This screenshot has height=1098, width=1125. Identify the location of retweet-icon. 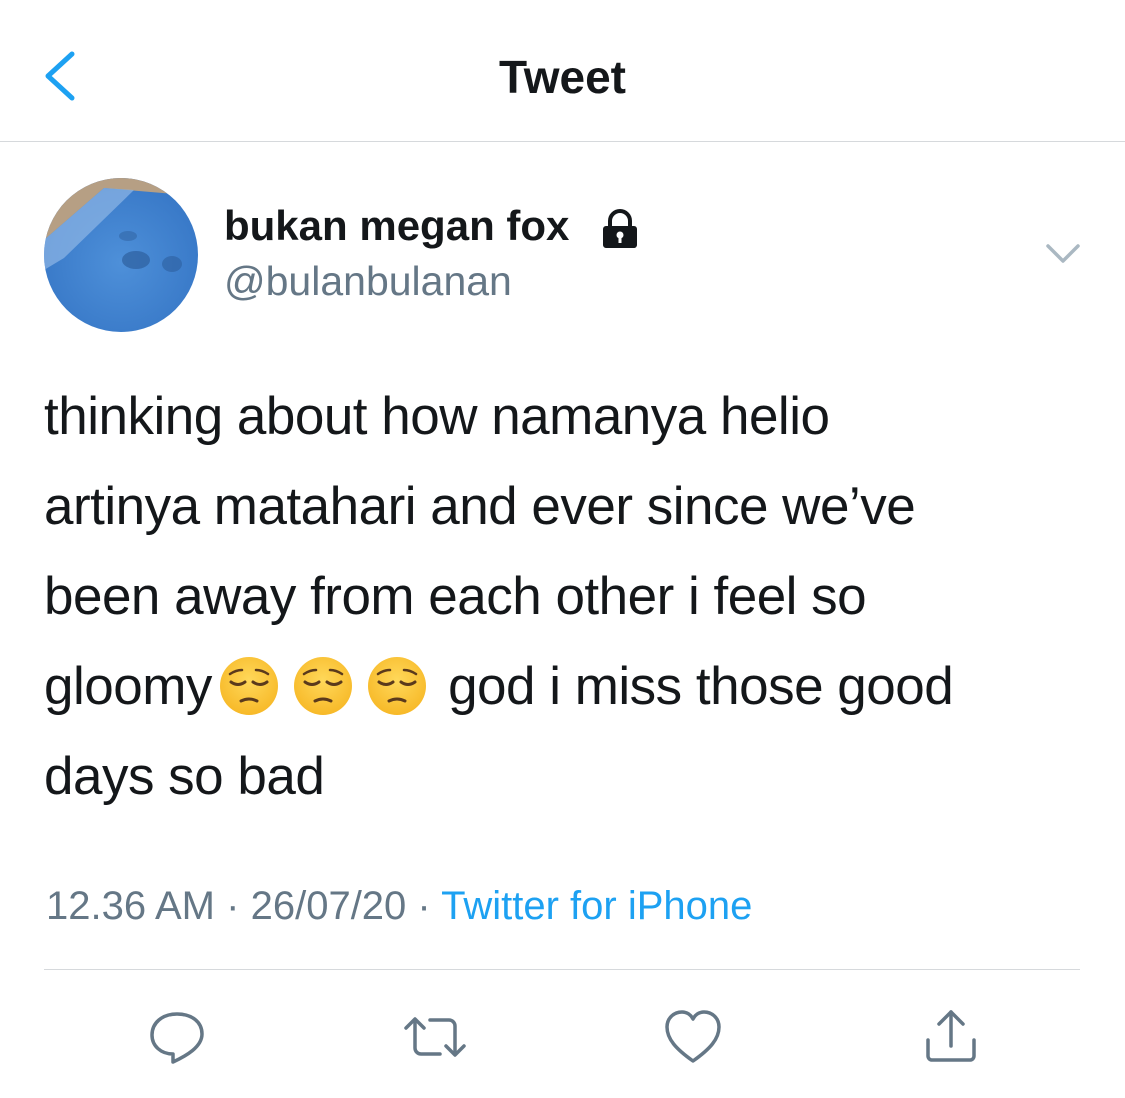
(435, 1037).